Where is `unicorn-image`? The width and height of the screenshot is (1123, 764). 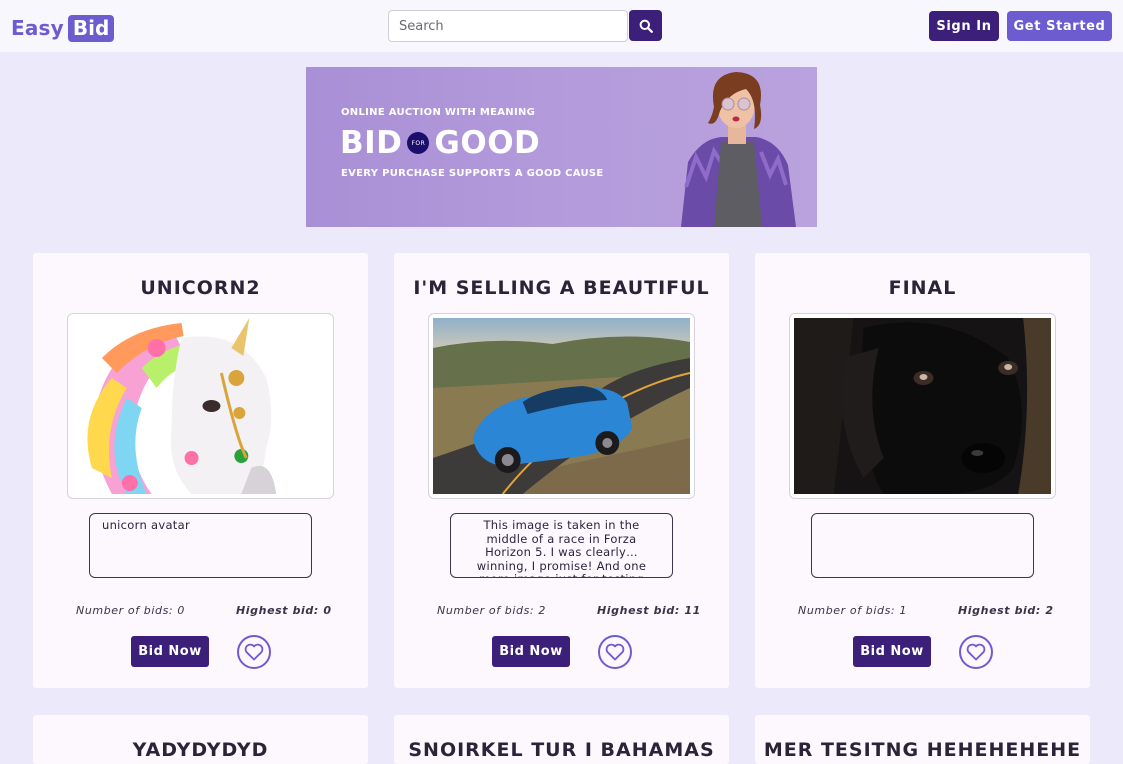
unicorn-image is located at coordinates (200, 406).